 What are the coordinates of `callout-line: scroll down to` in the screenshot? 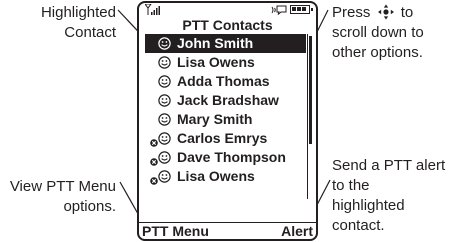 It's located at (378, 32).